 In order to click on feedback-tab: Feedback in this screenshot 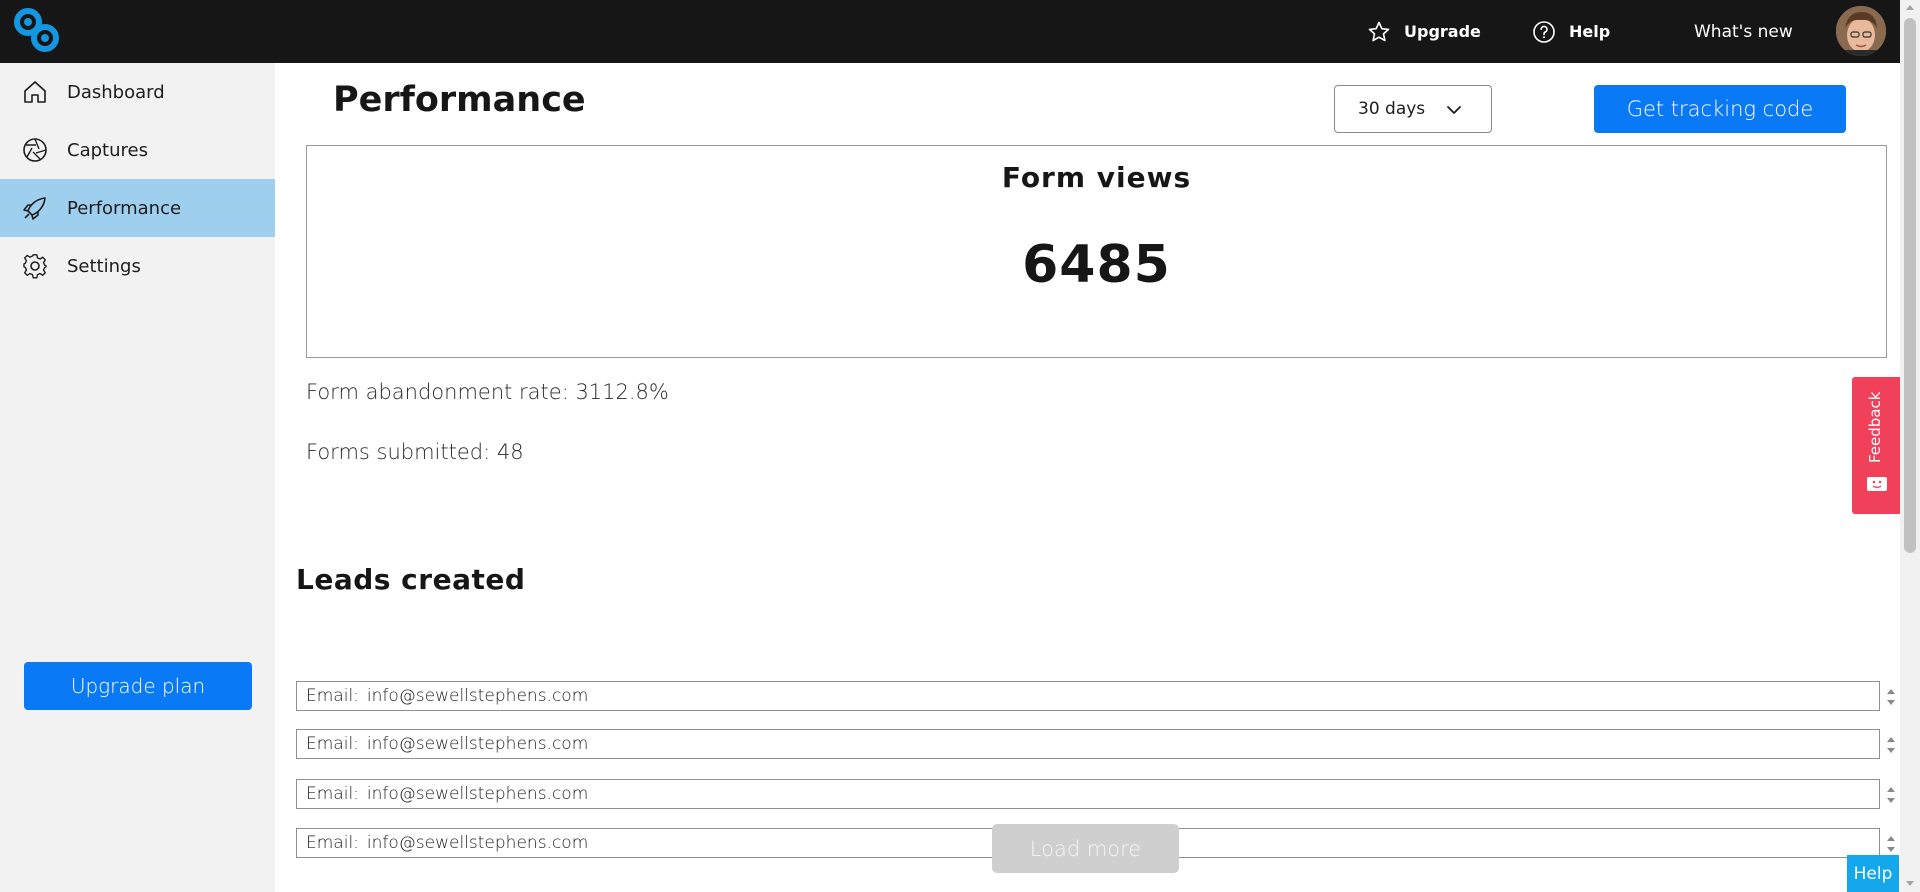, I will do `click(1876, 445)`.